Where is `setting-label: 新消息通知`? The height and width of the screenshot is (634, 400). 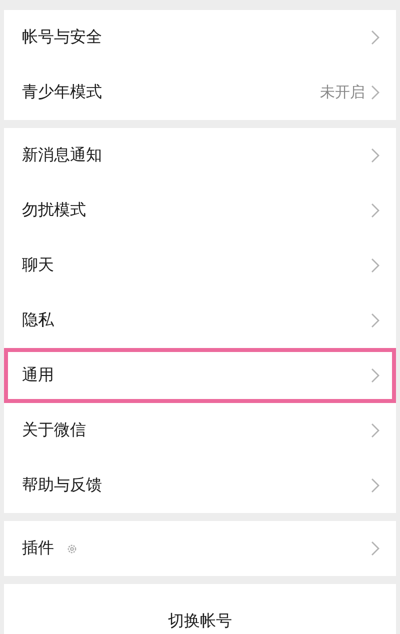
setting-label: 新消息通知 is located at coordinates (62, 155).